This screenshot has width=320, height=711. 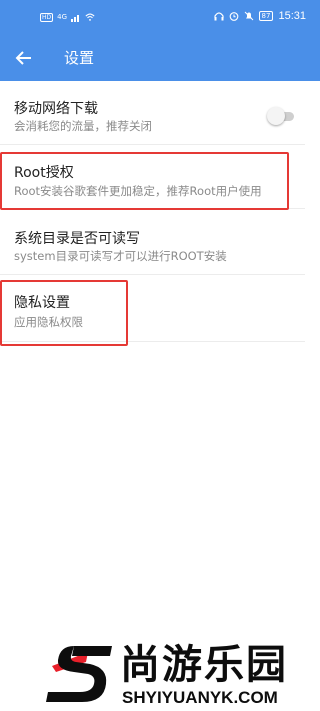 I want to click on setting-subtitle: system目录可读写才可以进行ROOT安装, so click(x=120, y=256).